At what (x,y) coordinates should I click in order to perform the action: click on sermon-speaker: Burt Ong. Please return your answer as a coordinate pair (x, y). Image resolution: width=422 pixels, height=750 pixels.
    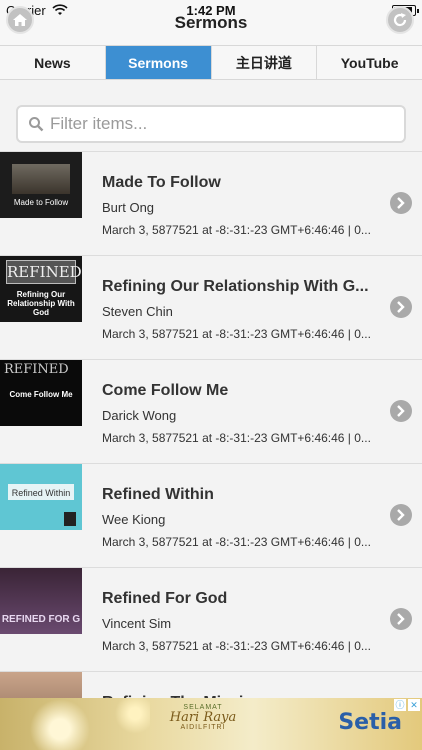
    Looking at the image, I should click on (128, 207).